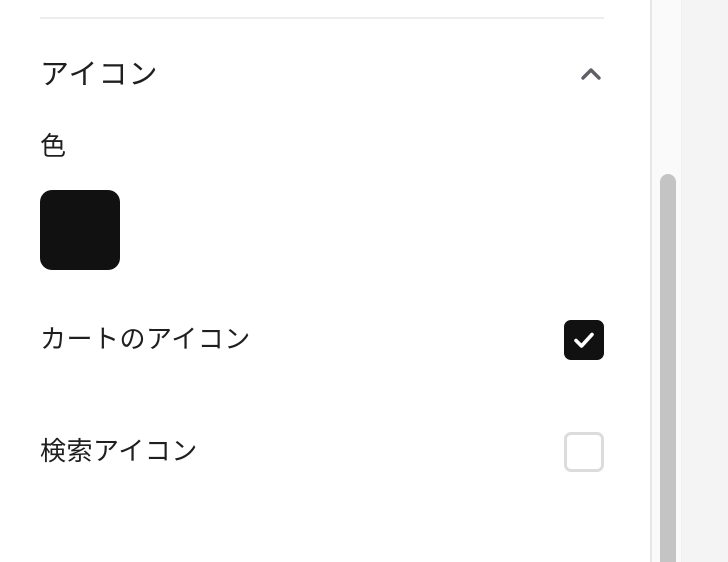  I want to click on preview-area-edge, so click(705, 281).